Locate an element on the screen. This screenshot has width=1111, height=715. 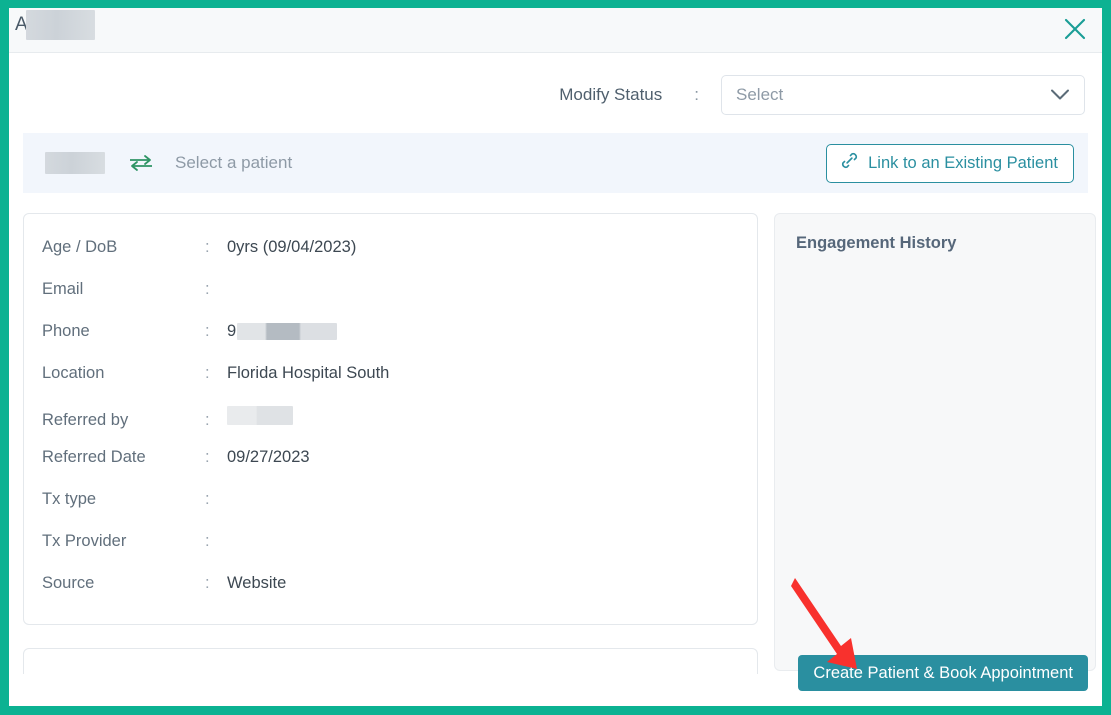
modify-status-select: Select is located at coordinates (903, 95).